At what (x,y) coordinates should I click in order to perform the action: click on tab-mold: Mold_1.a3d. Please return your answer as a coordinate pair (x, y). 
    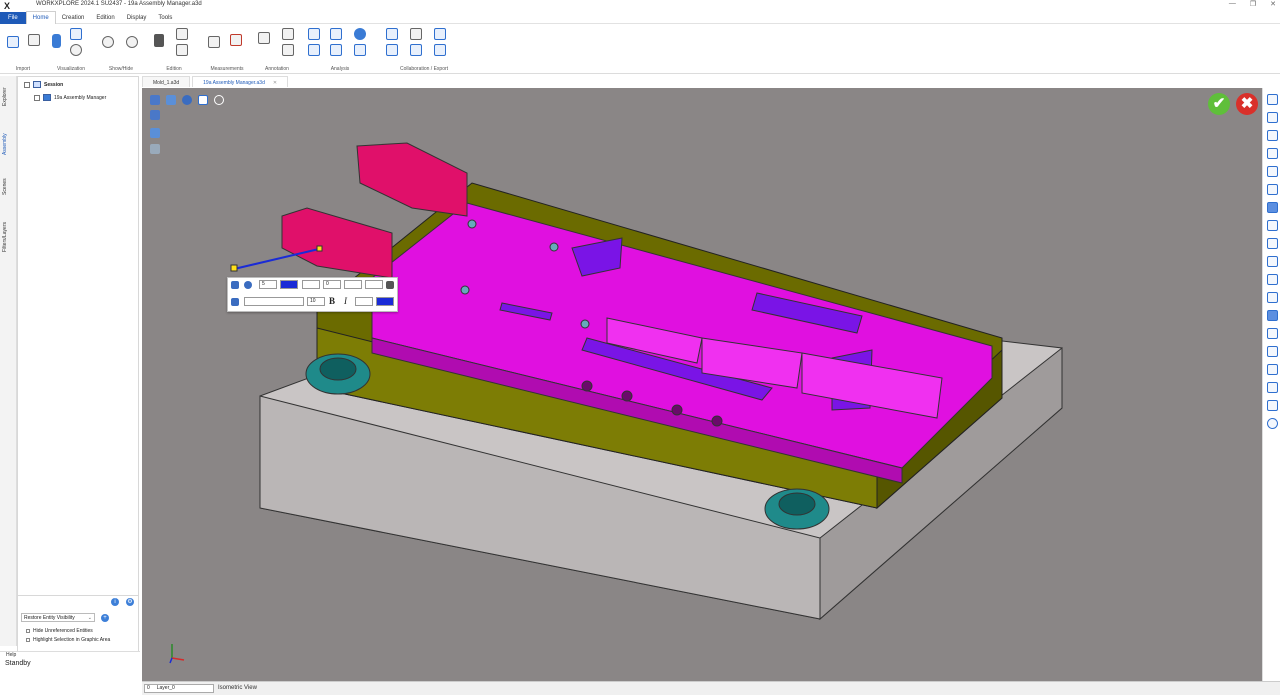
    Looking at the image, I should click on (166, 81).